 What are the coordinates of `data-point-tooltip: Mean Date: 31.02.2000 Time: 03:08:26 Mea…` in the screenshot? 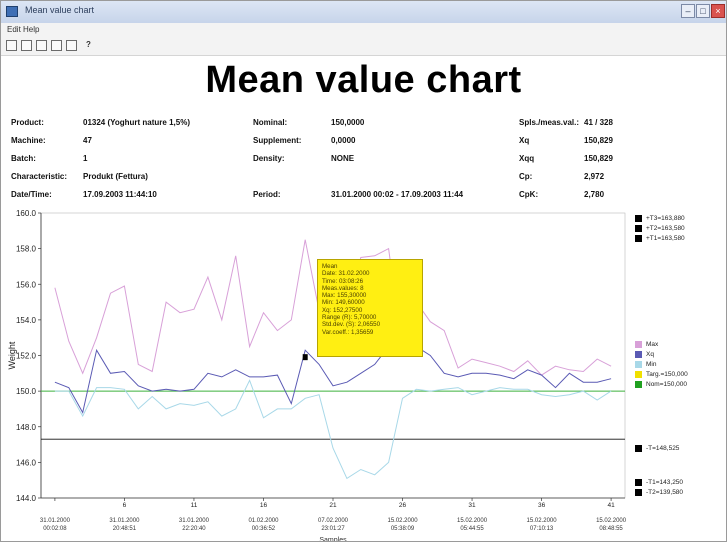 It's located at (370, 308).